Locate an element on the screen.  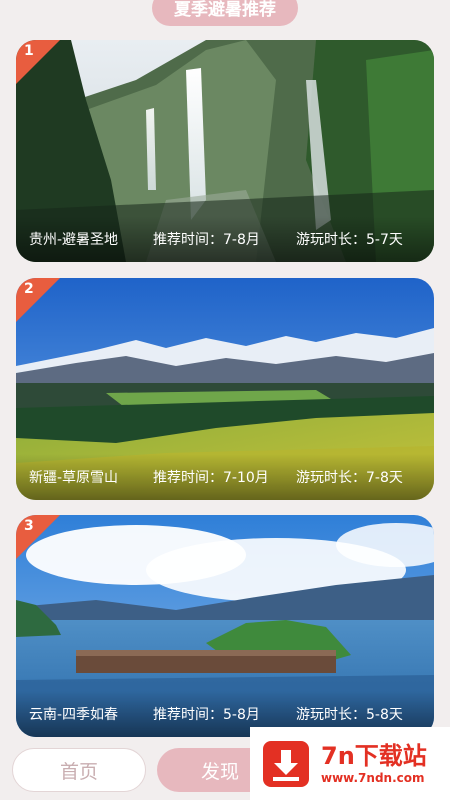
tab-discover-label: 发现 is located at coordinates (220, 771).